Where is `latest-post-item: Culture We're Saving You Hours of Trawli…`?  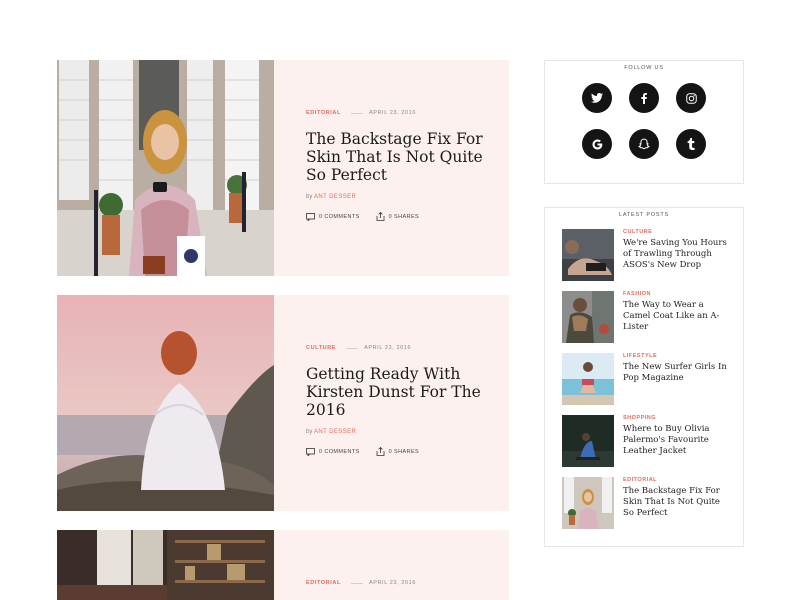
latest-post-item: Culture We're Saving You Hours of Trawli… is located at coordinates (647, 255).